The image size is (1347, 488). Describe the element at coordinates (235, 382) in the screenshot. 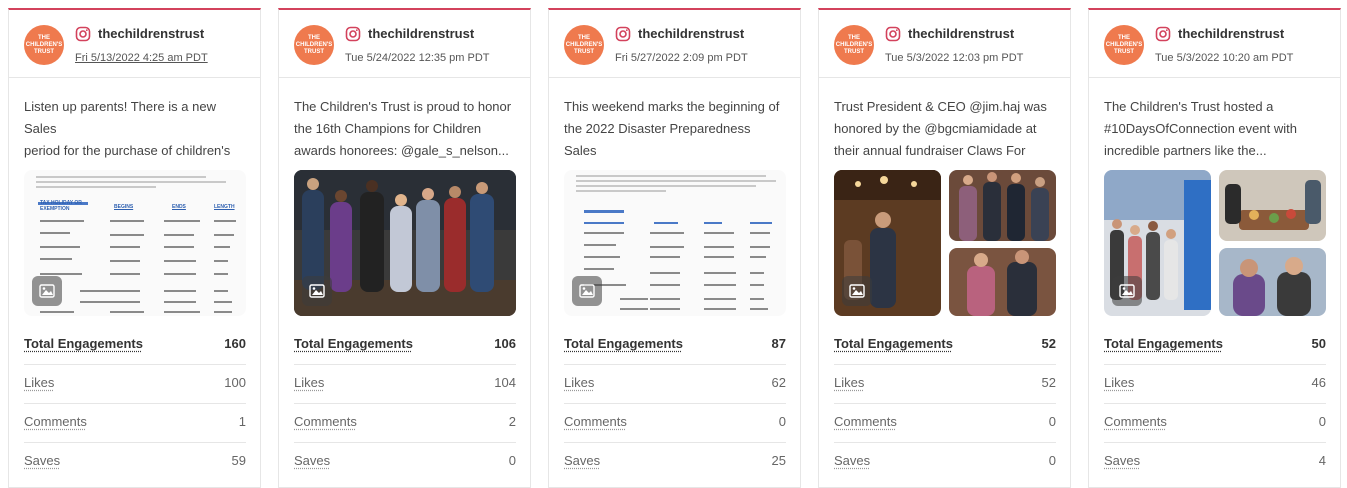

I see `stat-value: 100` at that location.